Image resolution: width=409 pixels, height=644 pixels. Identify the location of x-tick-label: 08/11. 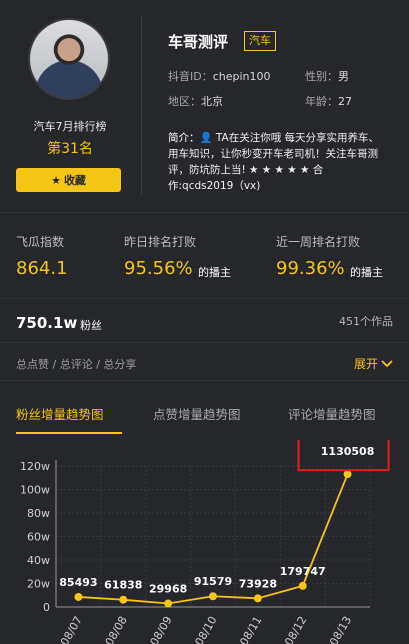
(250, 629).